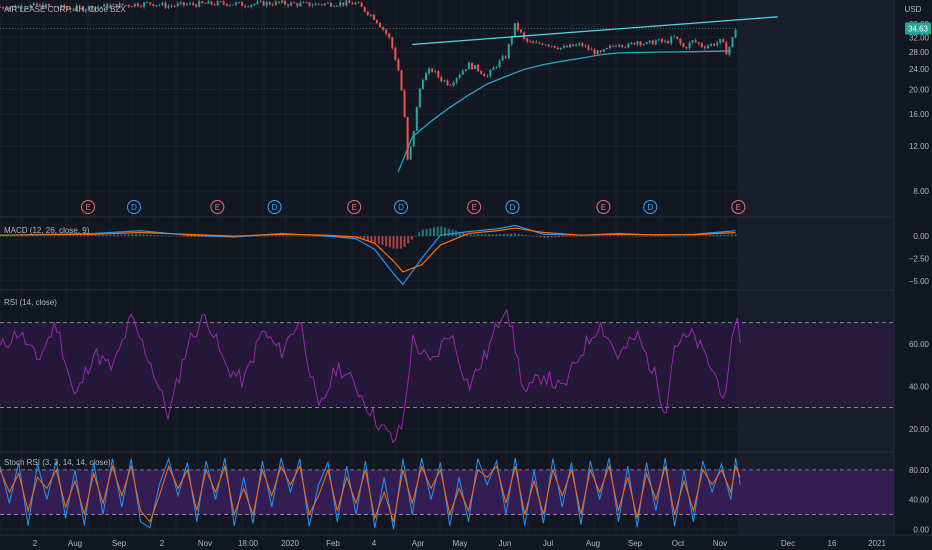 The image size is (932, 550). Describe the element at coordinates (919, 429) in the screenshot. I see `y-tick-label: 20.00` at that location.